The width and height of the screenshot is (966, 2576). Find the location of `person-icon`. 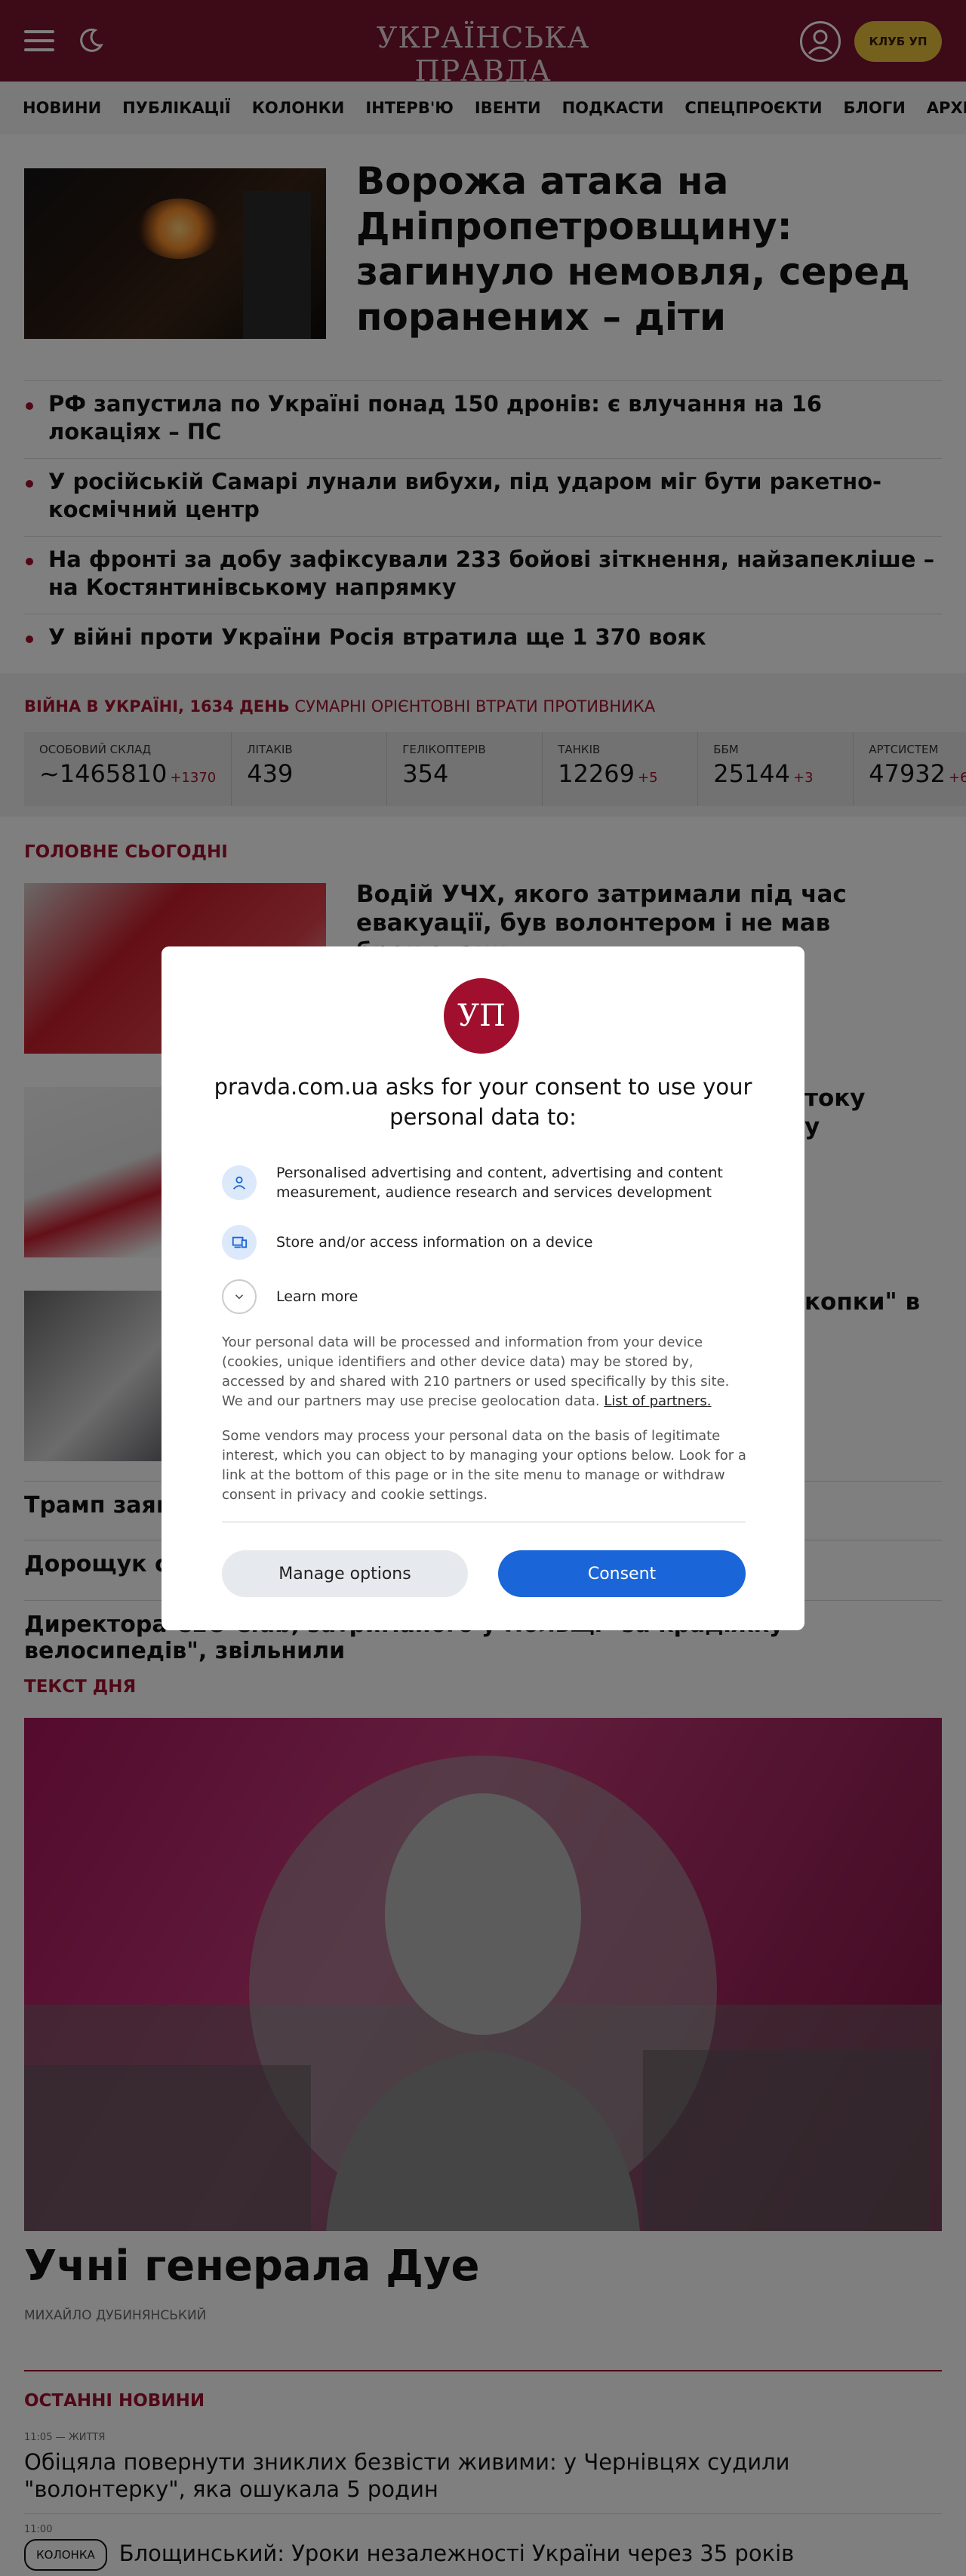

person-icon is located at coordinates (239, 1182).